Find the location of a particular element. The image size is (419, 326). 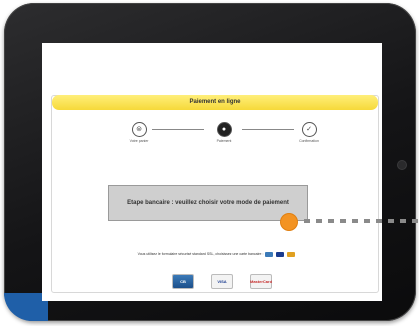

card-mini-icons is located at coordinates (280, 254).